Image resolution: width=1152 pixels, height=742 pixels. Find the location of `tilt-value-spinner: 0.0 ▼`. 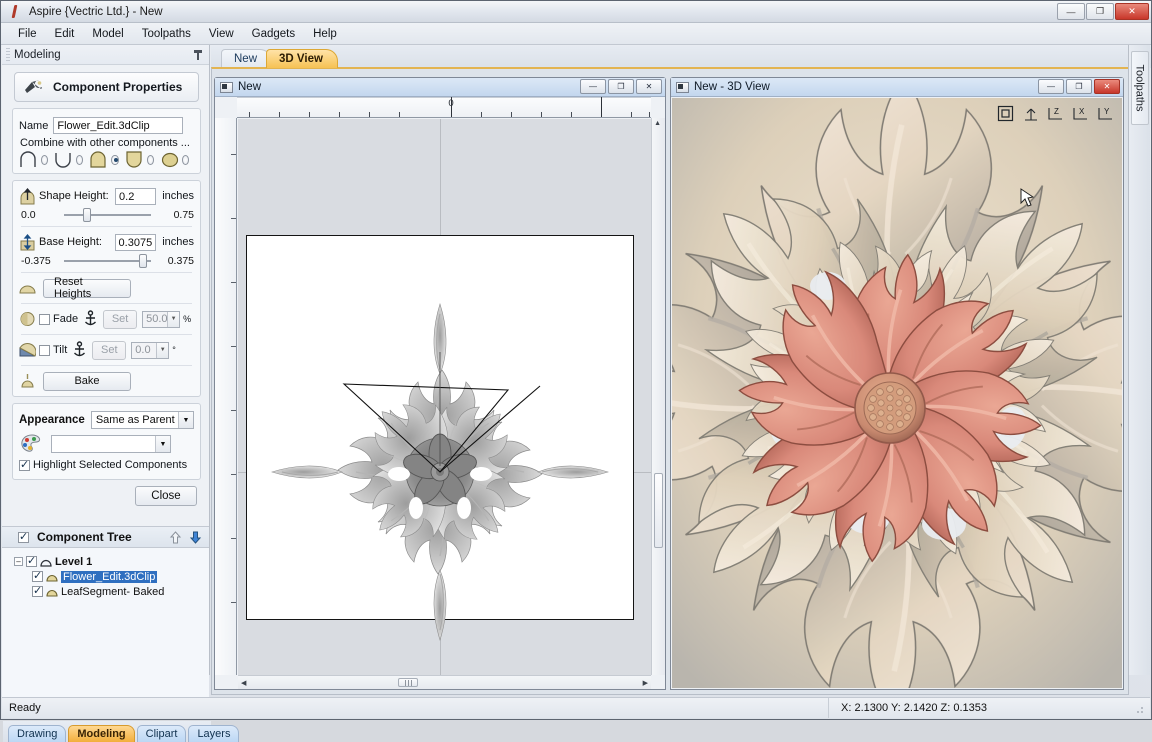

tilt-value-spinner: 0.0 ▼ is located at coordinates (150, 350).